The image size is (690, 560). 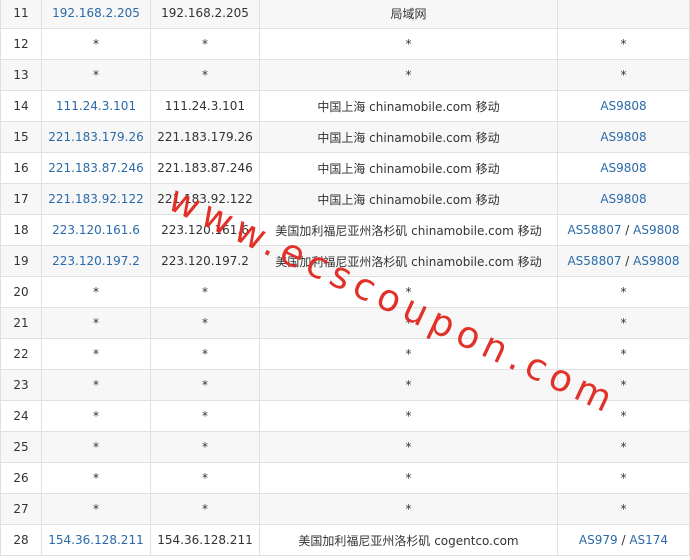 I want to click on hostname-cell: 192.168.2.205, so click(x=205, y=14).